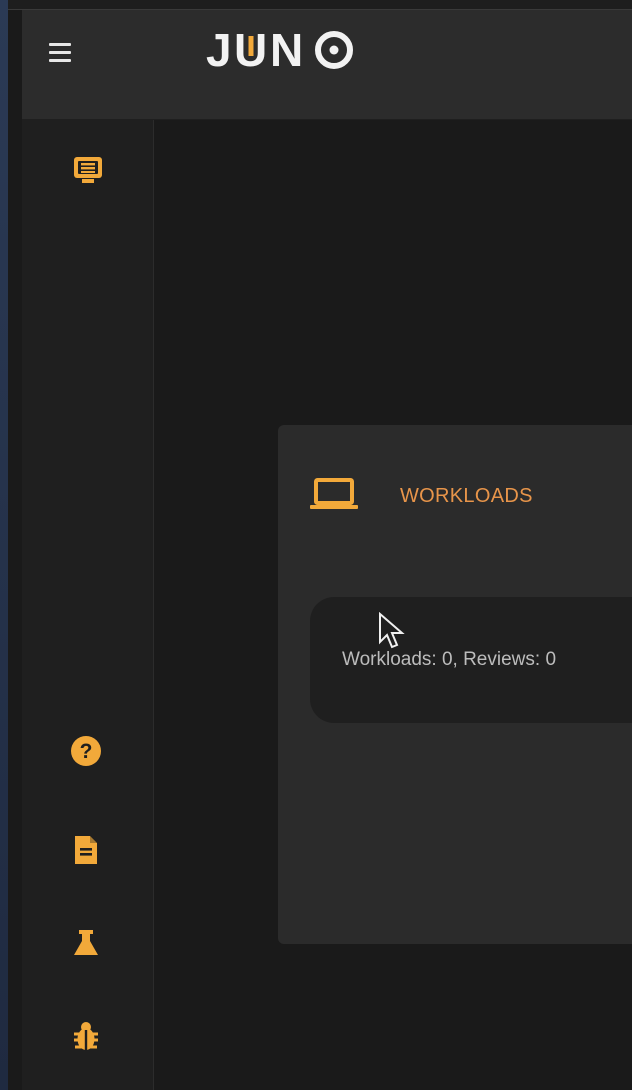 This screenshot has height=1090, width=632. What do you see at coordinates (86, 943) in the screenshot?
I see `flask-icon` at bounding box center [86, 943].